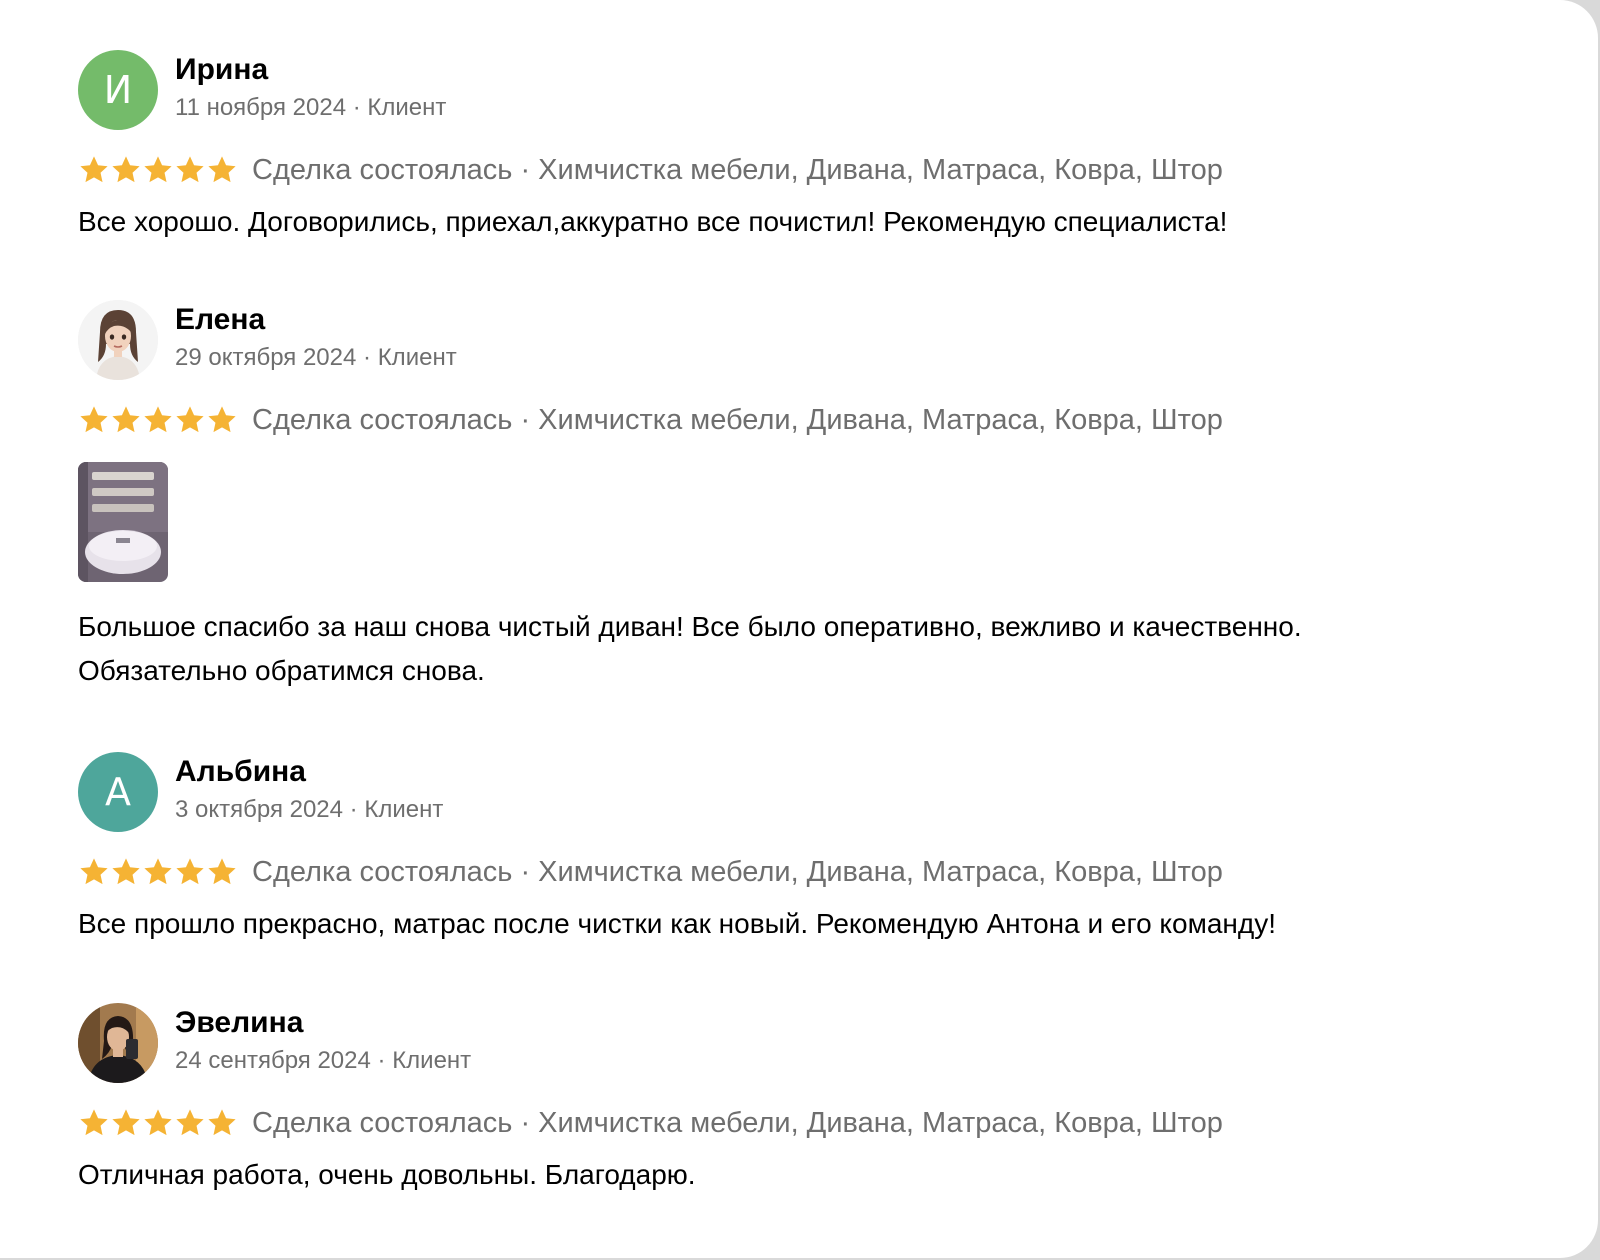 This screenshot has width=1600, height=1260. I want to click on sofa-photo-thumbnail, so click(123, 522).